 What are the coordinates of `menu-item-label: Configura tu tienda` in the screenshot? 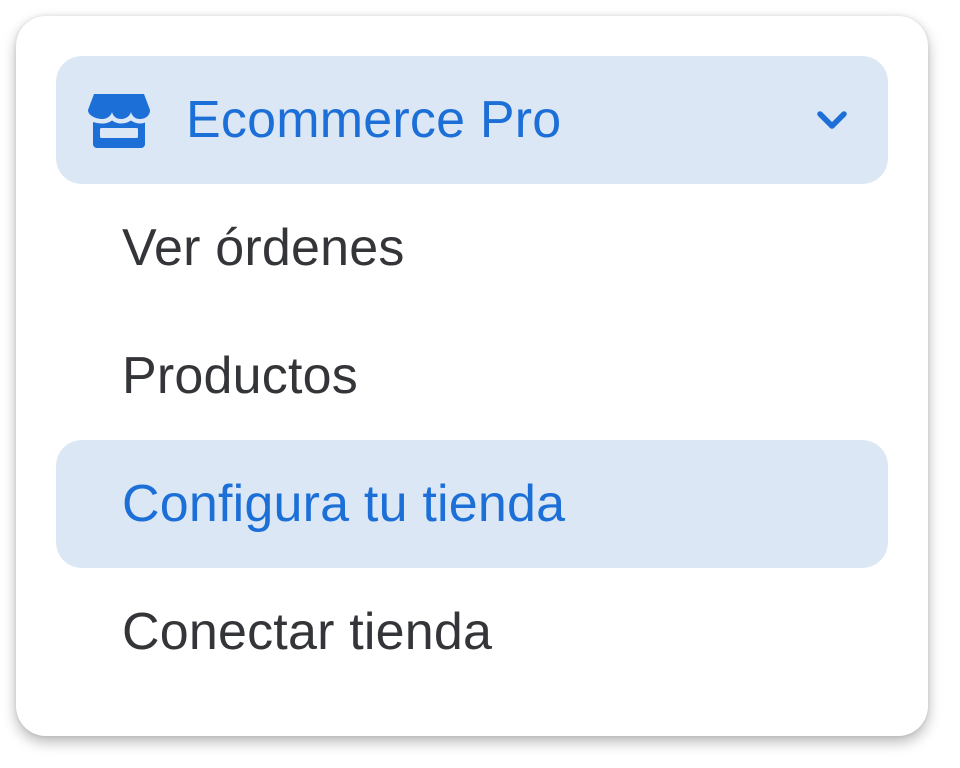 It's located at (344, 504).